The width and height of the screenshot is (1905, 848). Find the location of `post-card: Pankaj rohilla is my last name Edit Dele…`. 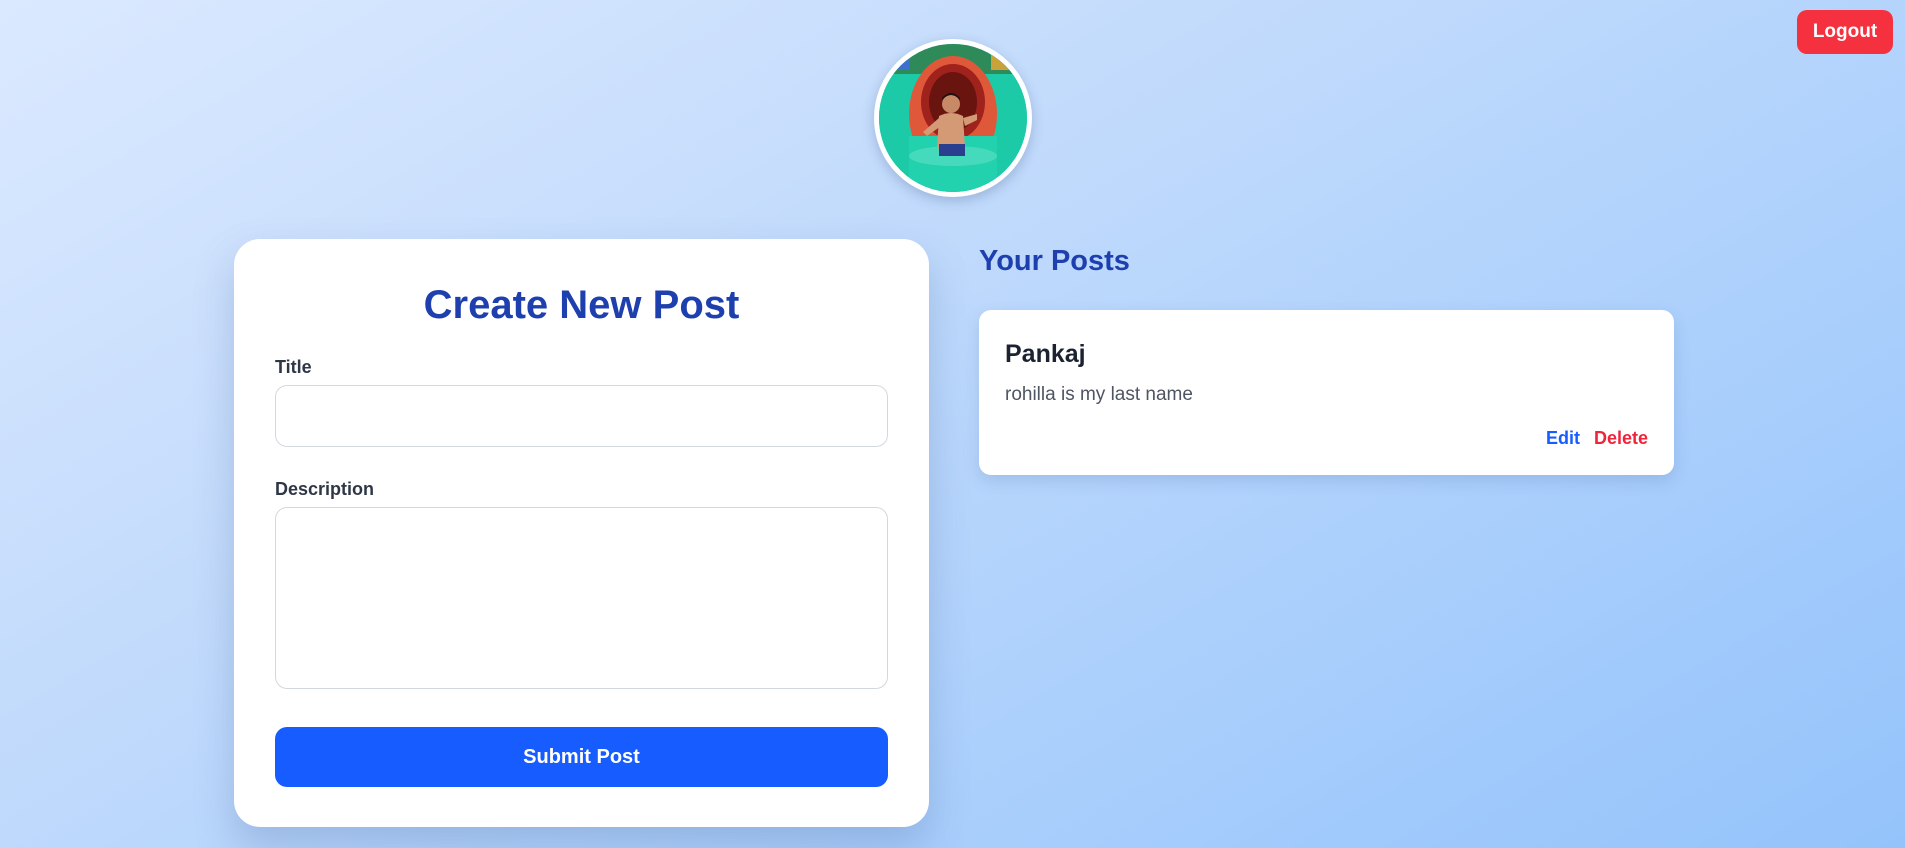

post-card: Pankaj rohilla is my last name Edit Dele… is located at coordinates (1326, 392).